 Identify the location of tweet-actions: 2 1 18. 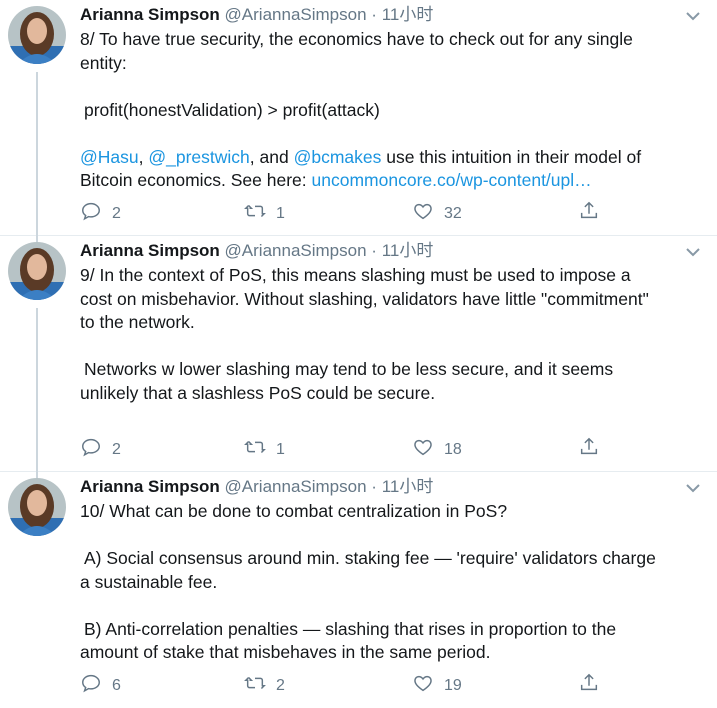
(391, 448).